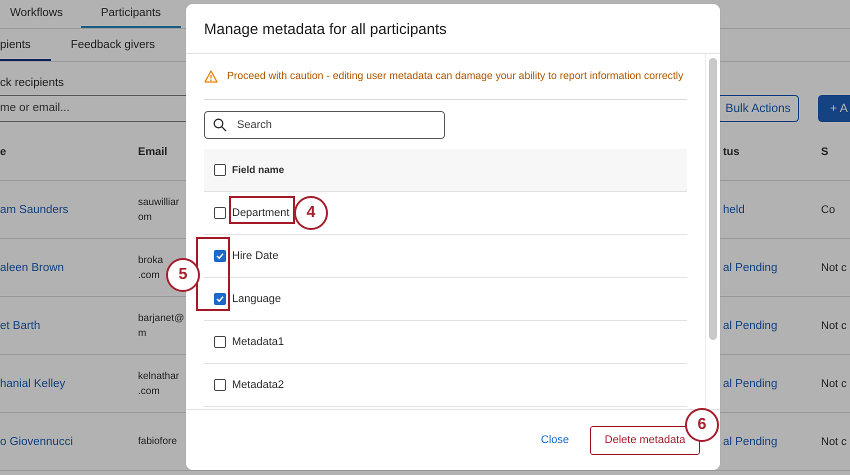 The image size is (850, 475). I want to click on column-header: S, so click(824, 152).